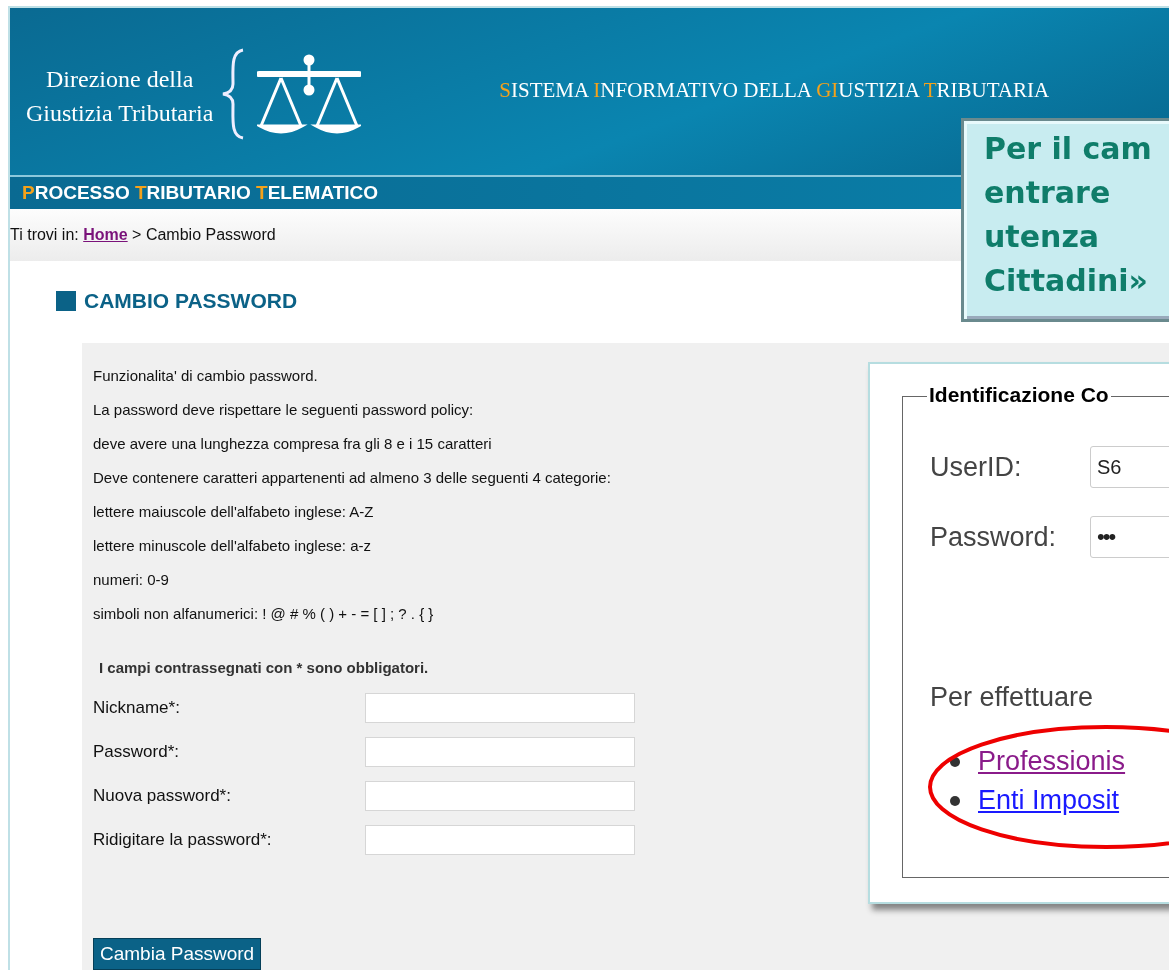 Image resolution: width=1169 pixels, height=970 pixels. Describe the element at coordinates (1042, 237) in the screenshot. I see `callout-text: utenza` at that location.